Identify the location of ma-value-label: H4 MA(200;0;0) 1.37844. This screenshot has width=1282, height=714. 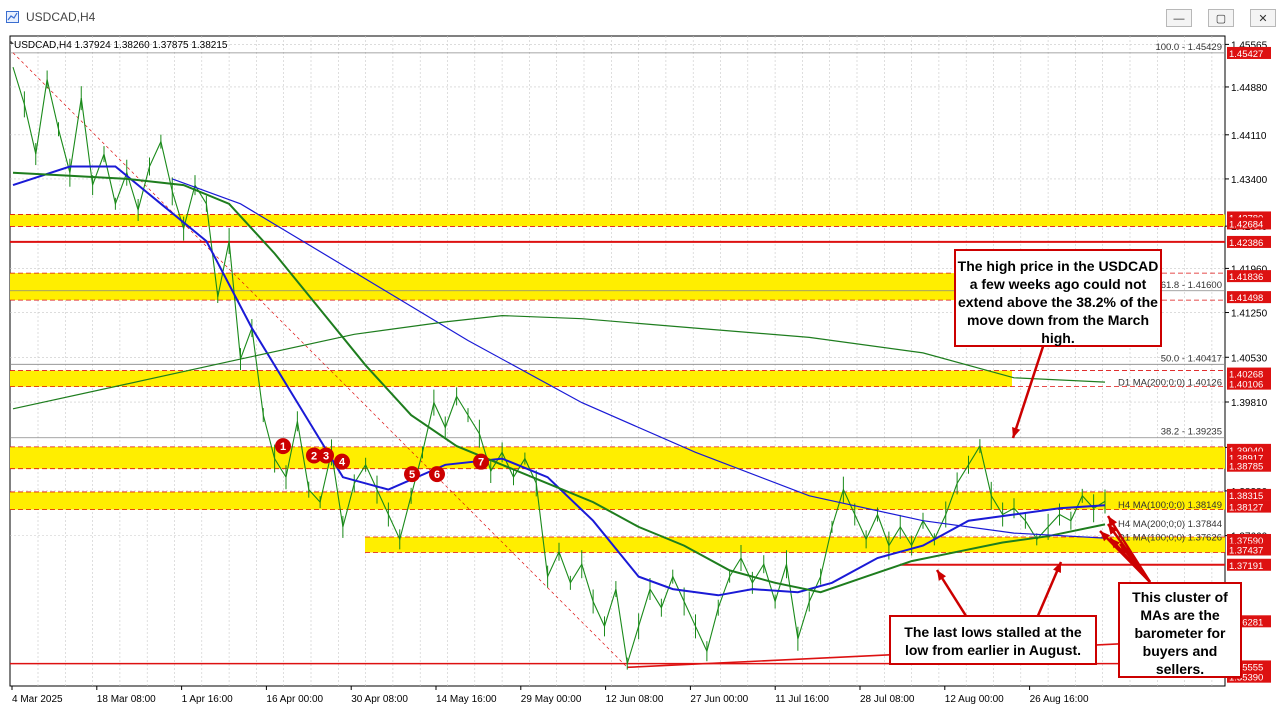
(1170, 524).